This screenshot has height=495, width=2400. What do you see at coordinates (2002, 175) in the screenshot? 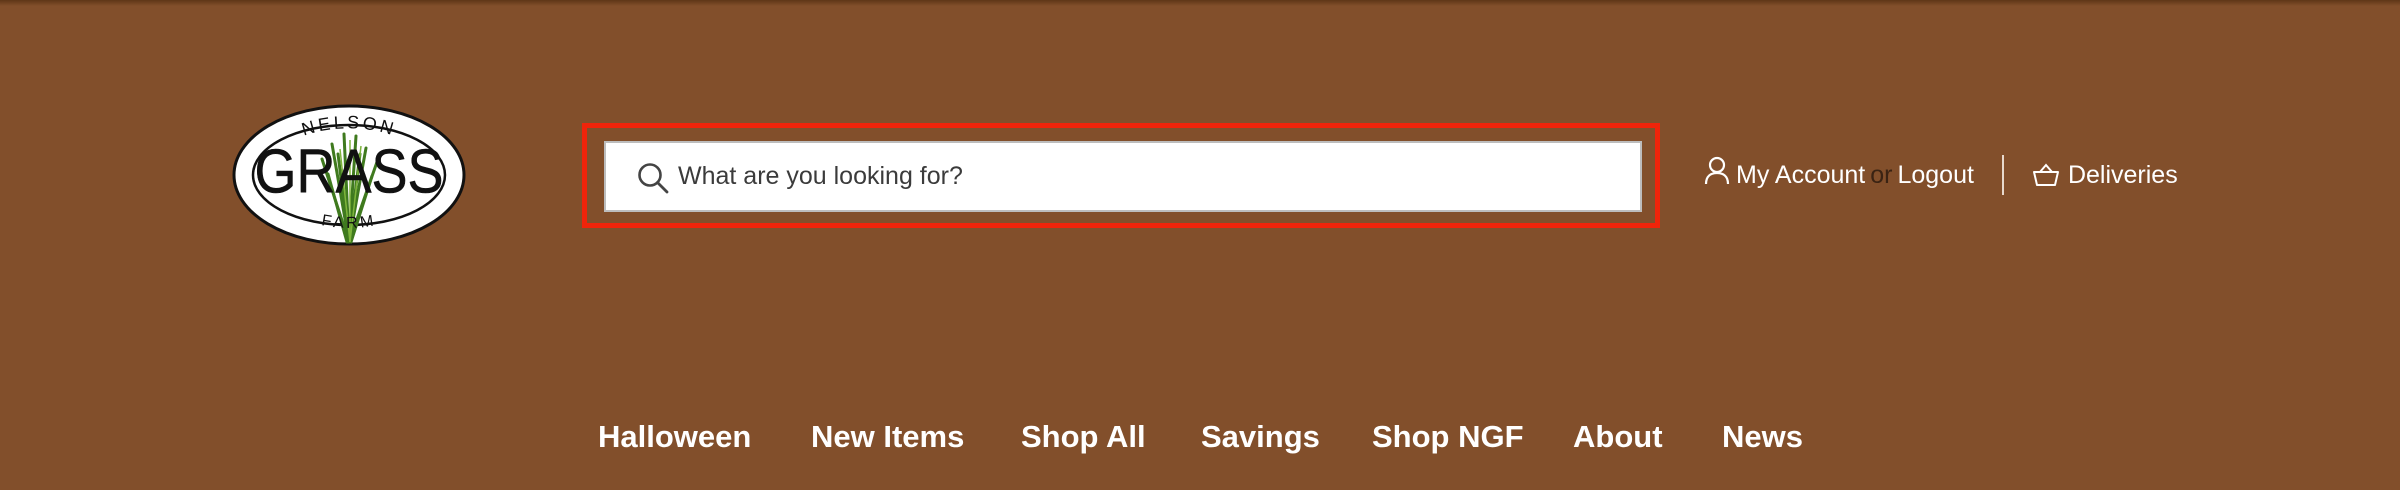
I see `account-divider` at bounding box center [2002, 175].